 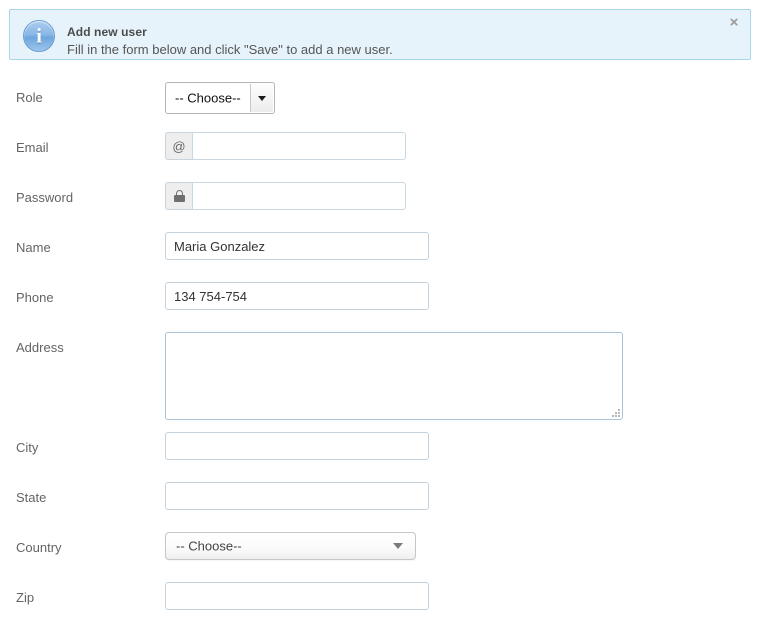 I want to click on form-row-name: Name, so click(x=380, y=245).